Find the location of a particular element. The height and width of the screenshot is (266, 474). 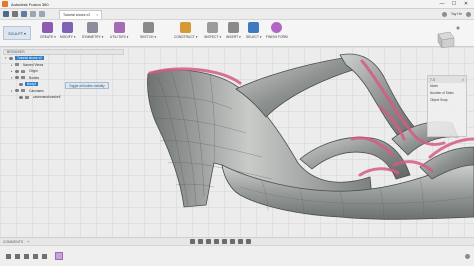

workspace-label: SCULPT ▾ is located at coordinates (17, 33).